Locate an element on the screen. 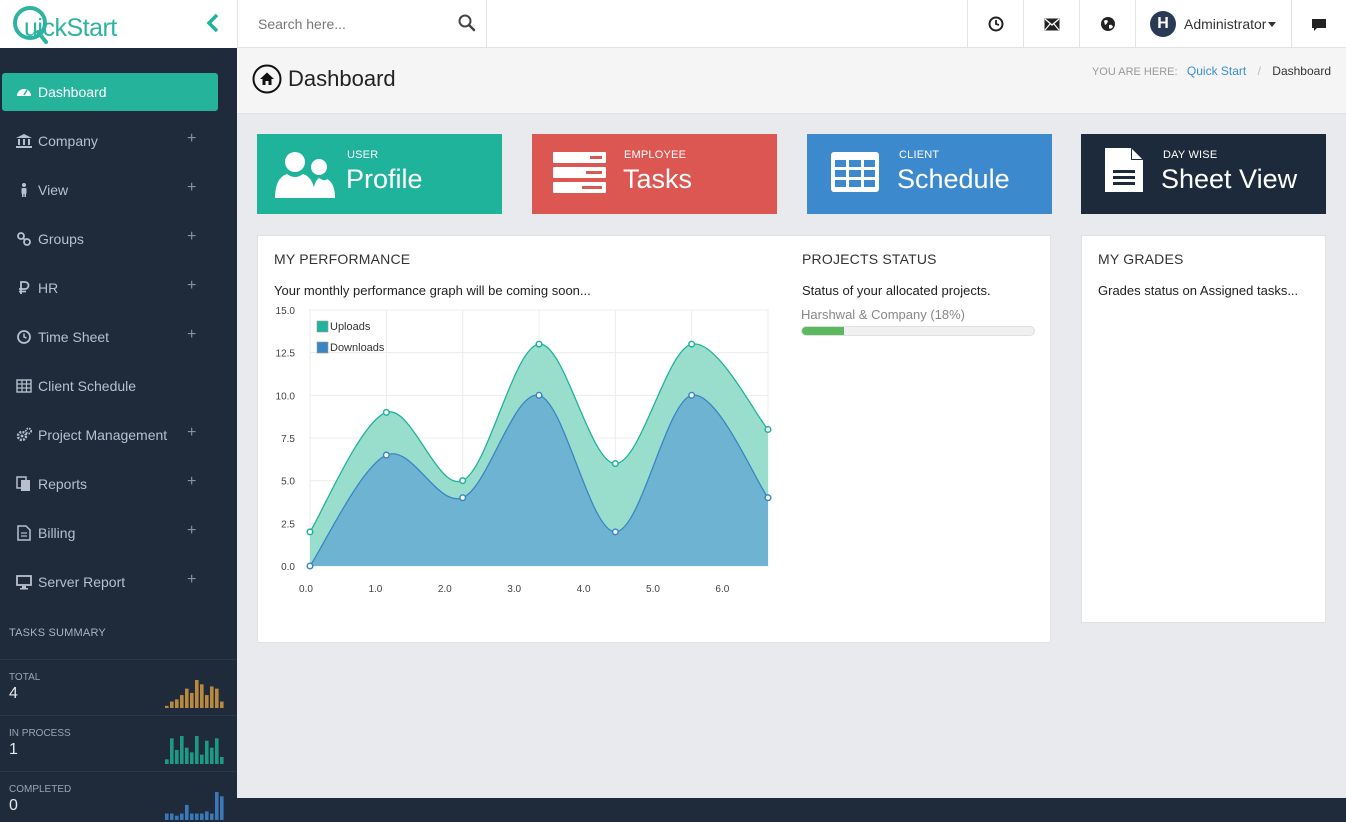  gears-icon is located at coordinates (24, 434).